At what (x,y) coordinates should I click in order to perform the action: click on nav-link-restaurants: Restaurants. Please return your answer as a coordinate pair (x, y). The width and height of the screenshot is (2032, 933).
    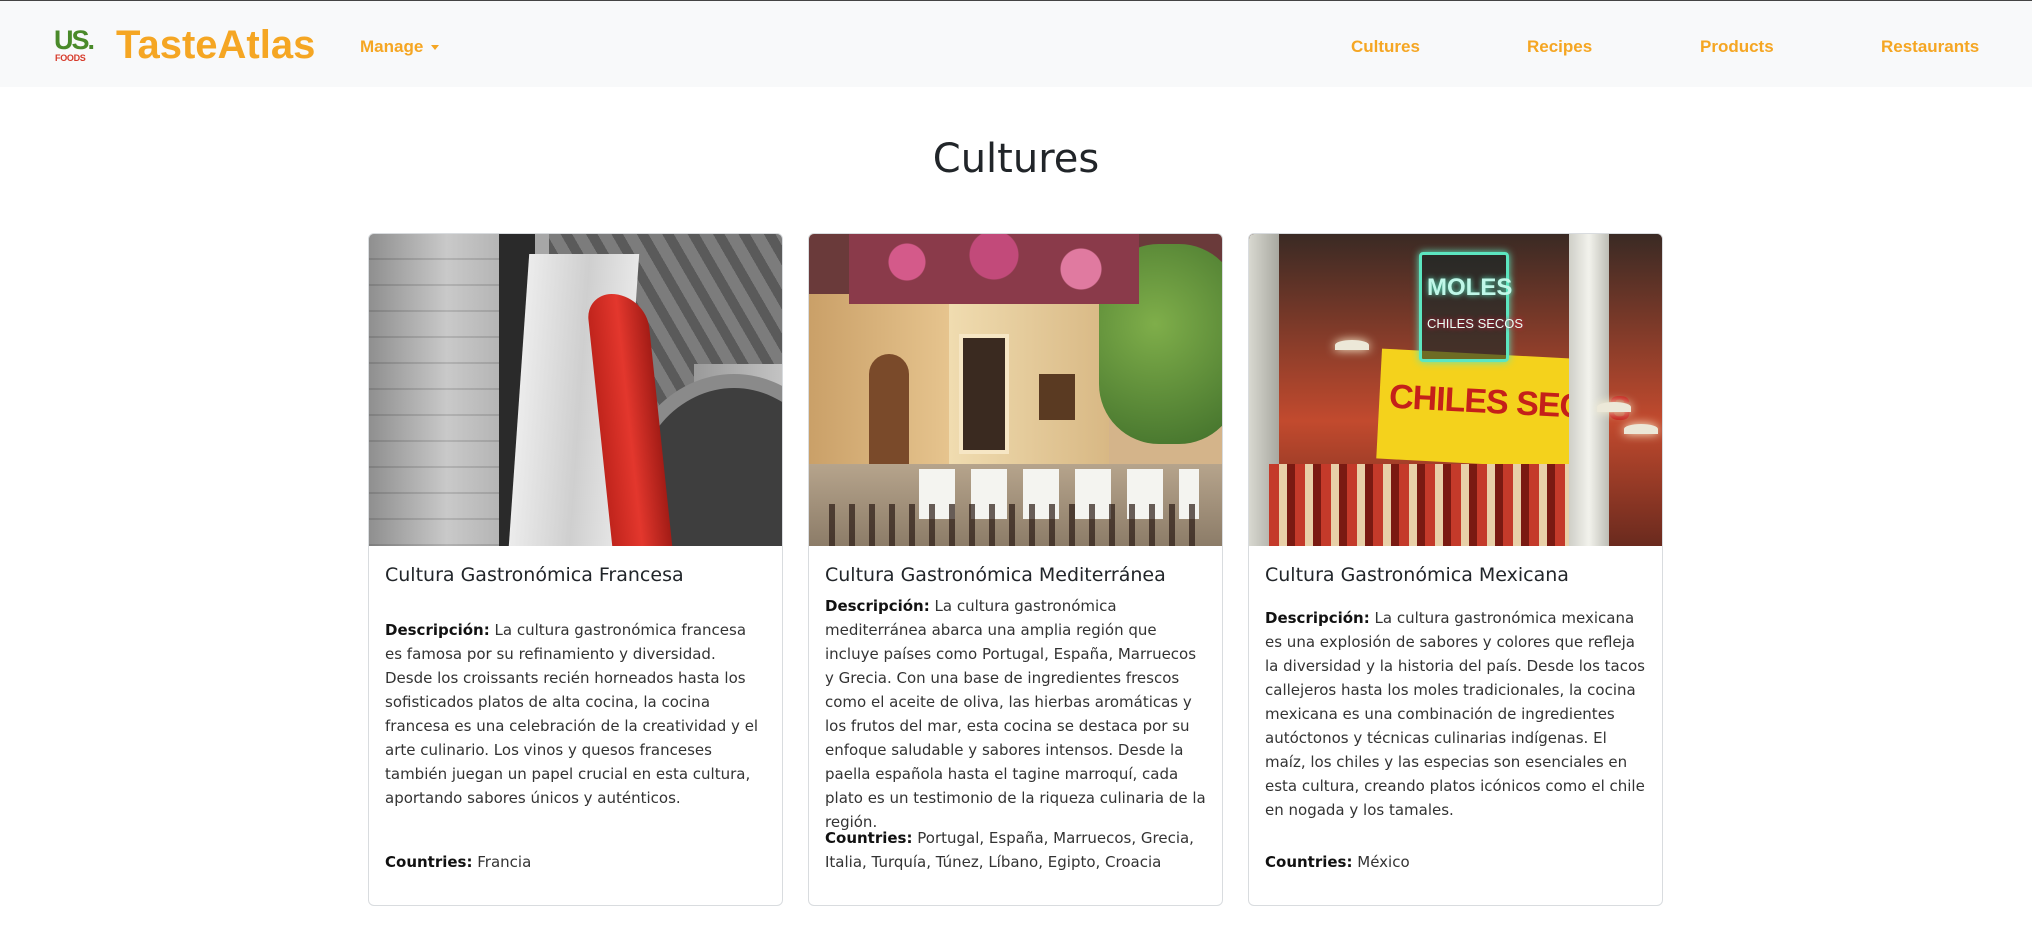
    Looking at the image, I should click on (1930, 47).